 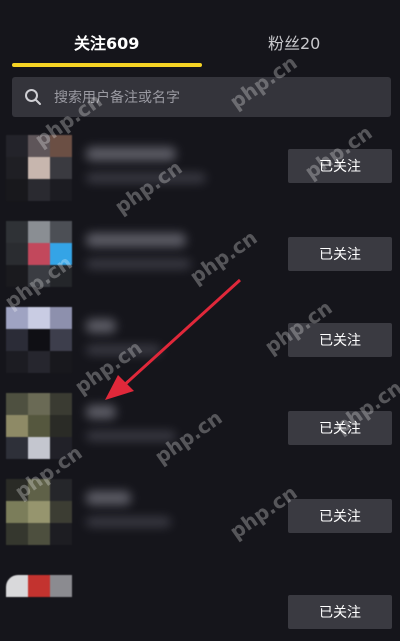 What do you see at coordinates (173, 339) in the screenshot?
I see `arrow-annotation` at bounding box center [173, 339].